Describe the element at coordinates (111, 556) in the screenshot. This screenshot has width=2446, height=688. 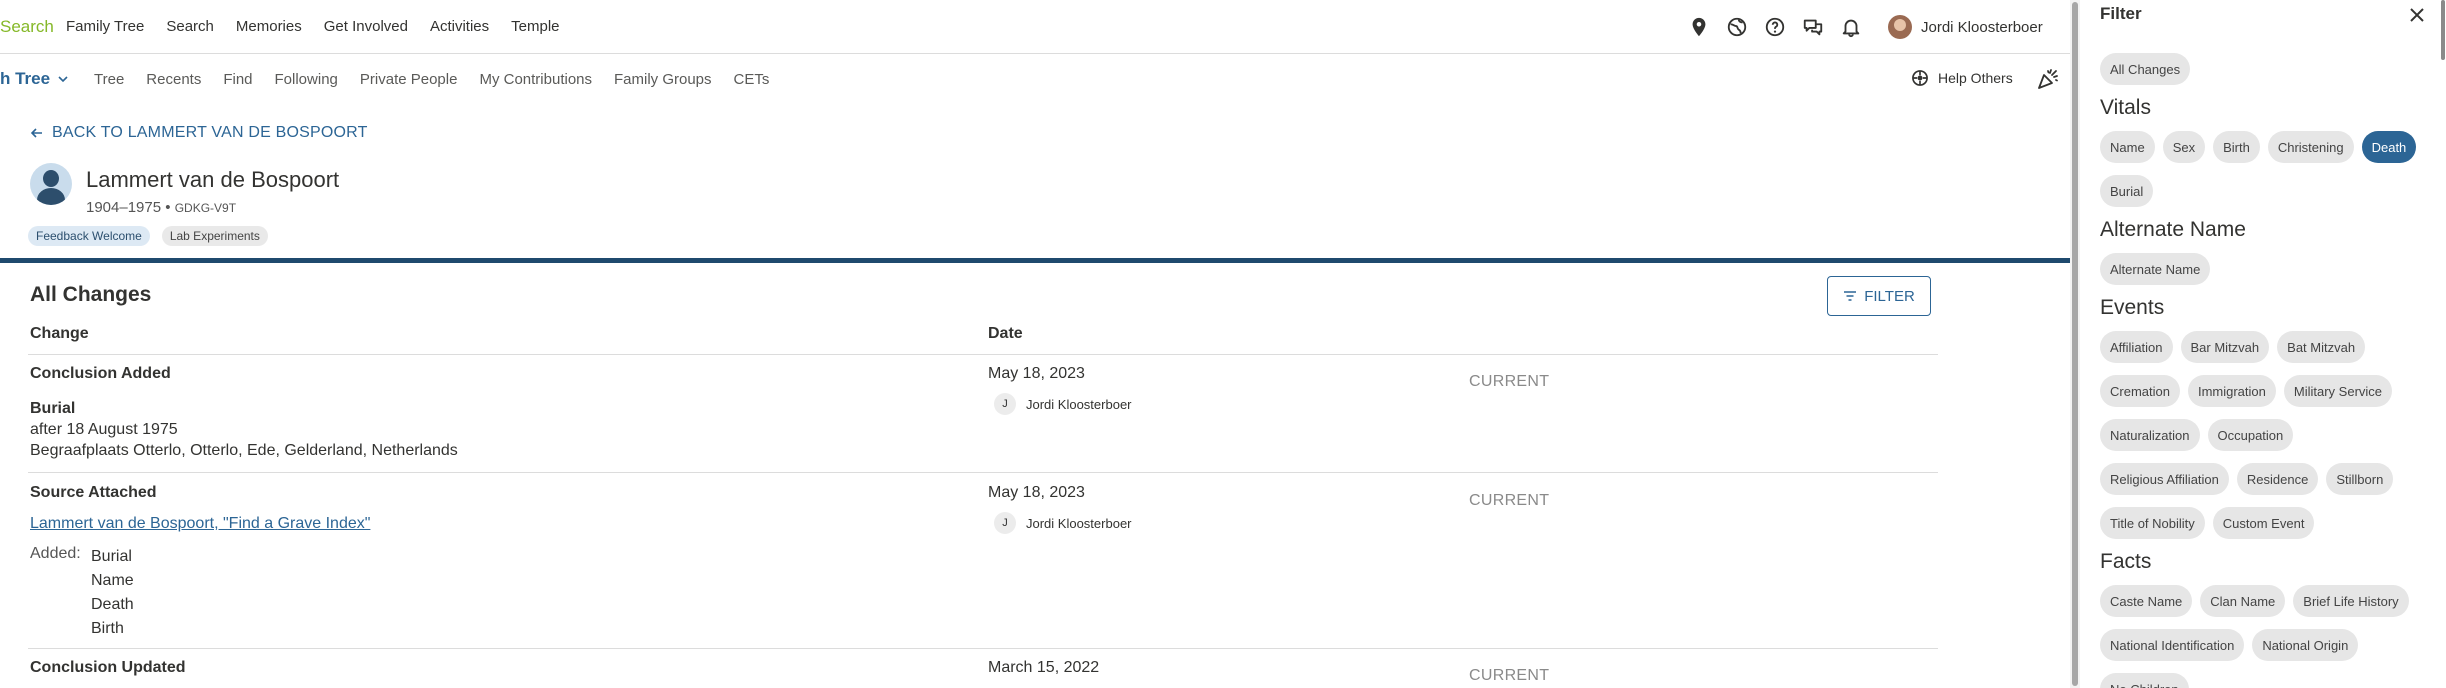
I see `added-item: Burial` at that location.